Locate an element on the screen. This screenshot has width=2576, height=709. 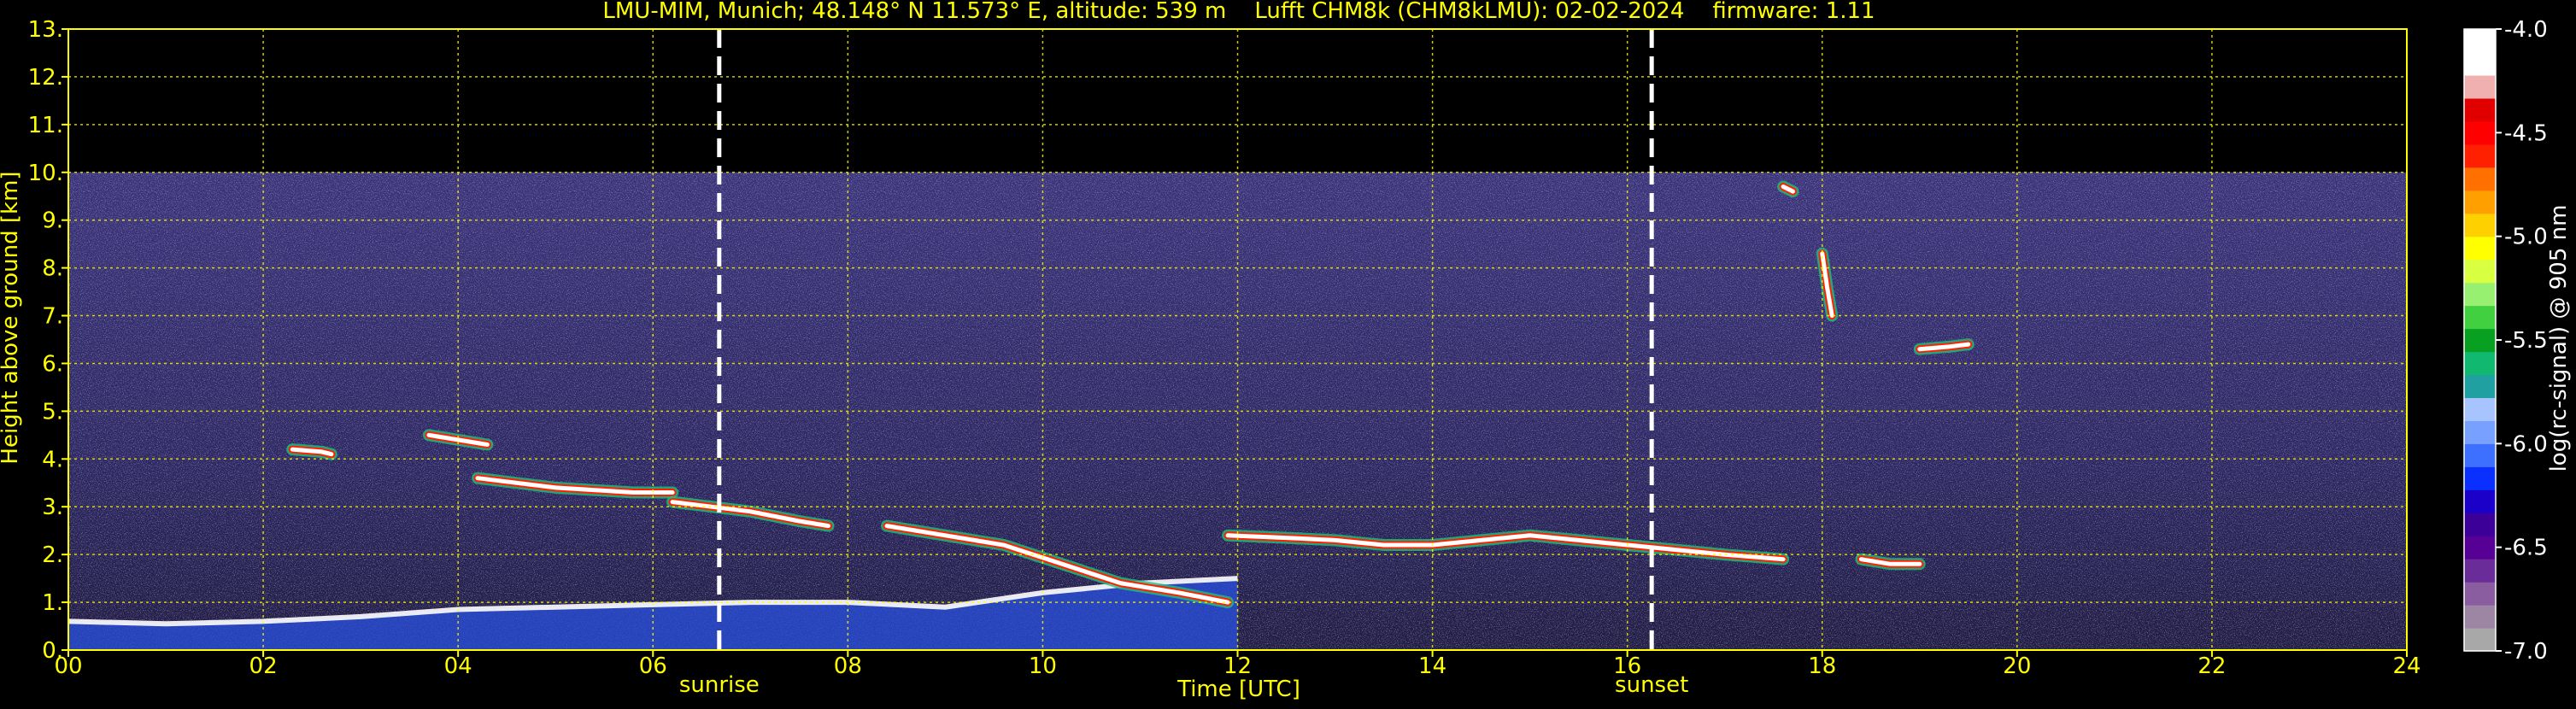
colorbar-tick-label: -6.5 is located at coordinates (2526, 548).